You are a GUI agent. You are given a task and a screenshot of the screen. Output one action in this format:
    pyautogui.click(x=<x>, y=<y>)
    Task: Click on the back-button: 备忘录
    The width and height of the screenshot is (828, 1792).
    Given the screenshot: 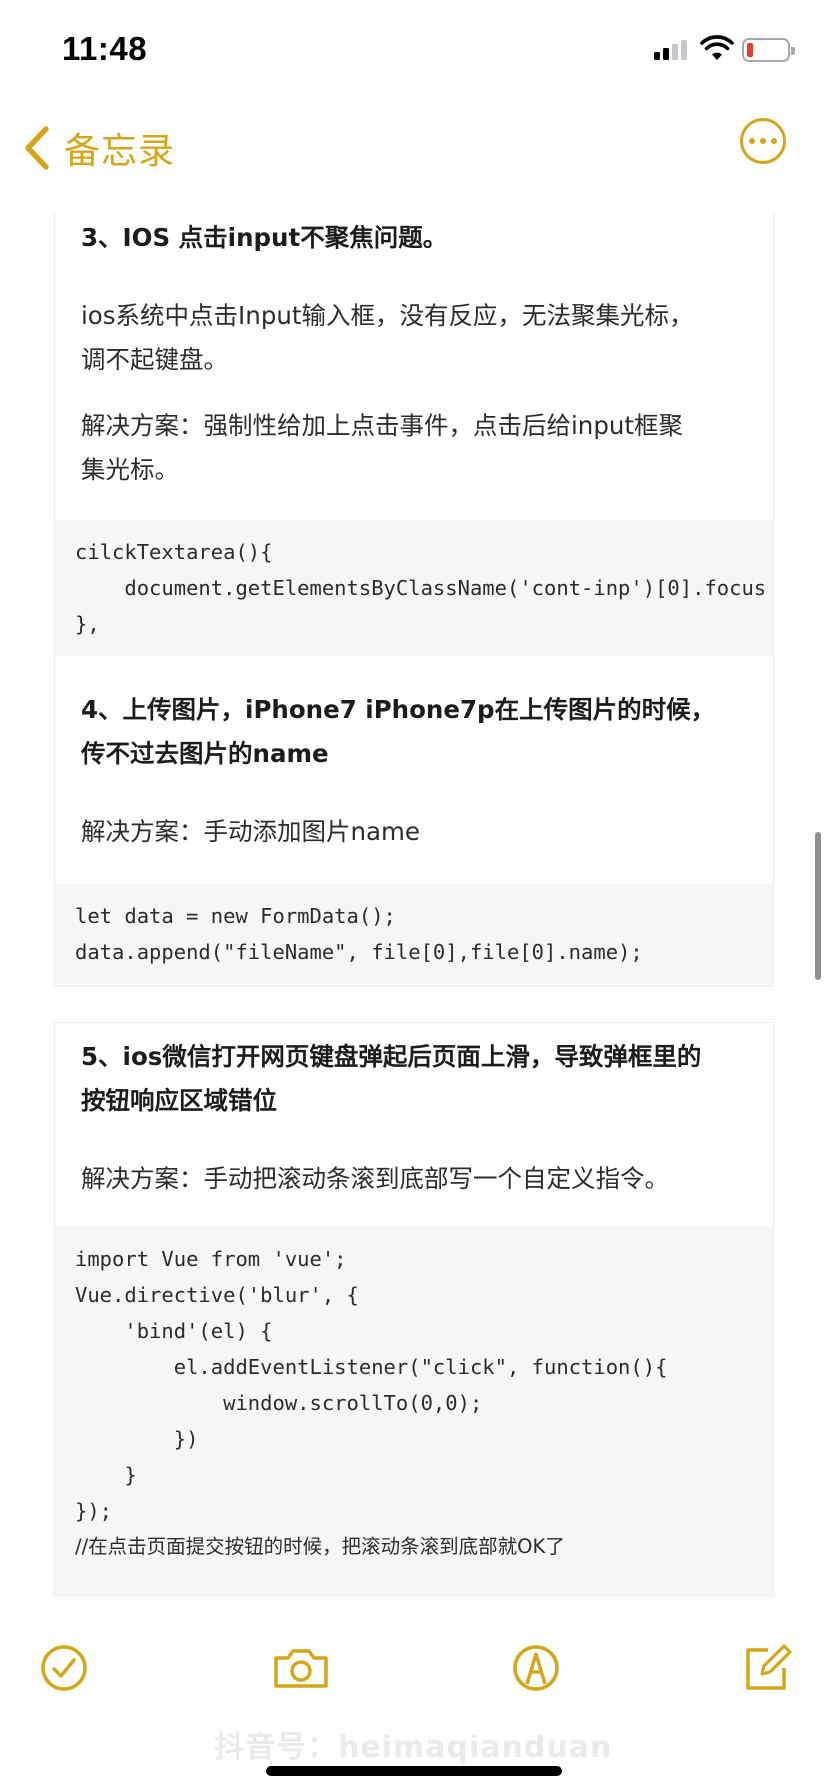 What is the action you would take?
    pyautogui.click(x=98, y=148)
    